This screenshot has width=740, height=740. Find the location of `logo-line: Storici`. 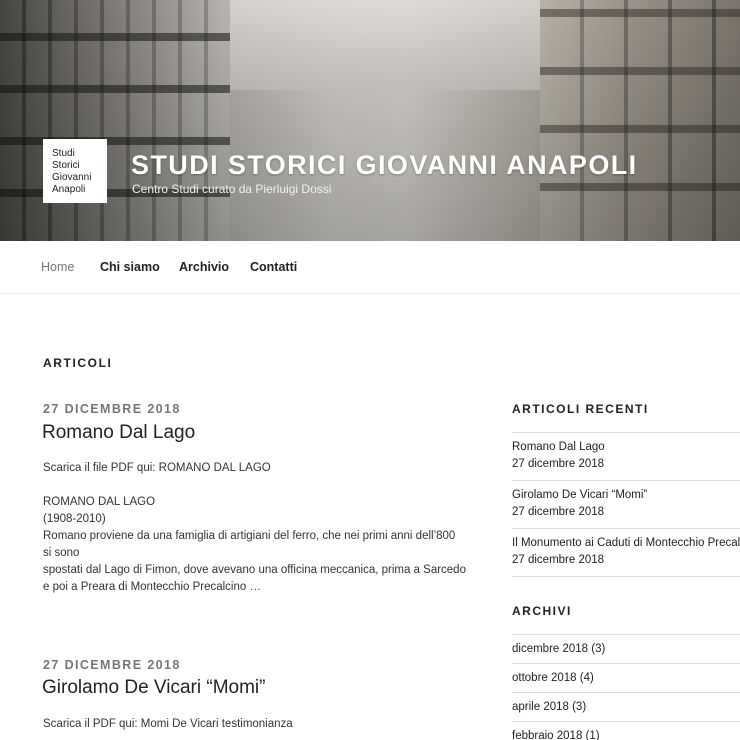

logo-line: Storici is located at coordinates (66, 165).